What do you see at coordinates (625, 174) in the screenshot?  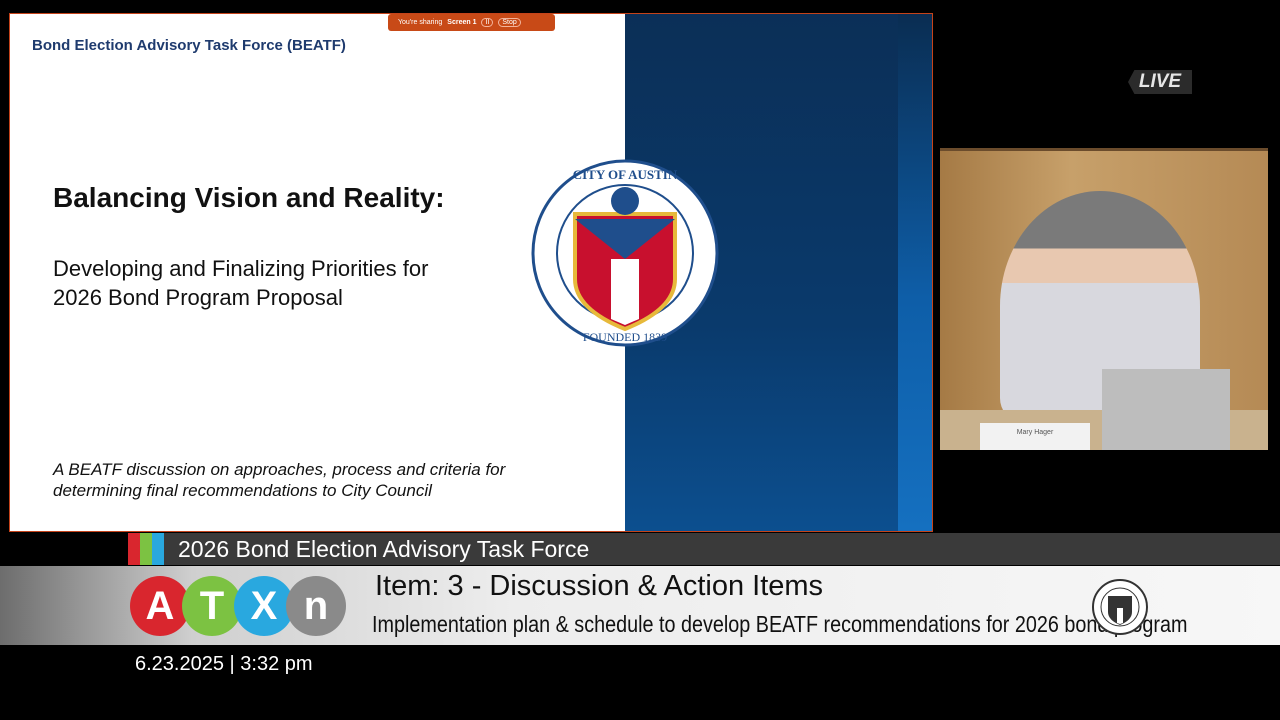 I see `svg-text: CITY OF AUSTIN` at bounding box center [625, 174].